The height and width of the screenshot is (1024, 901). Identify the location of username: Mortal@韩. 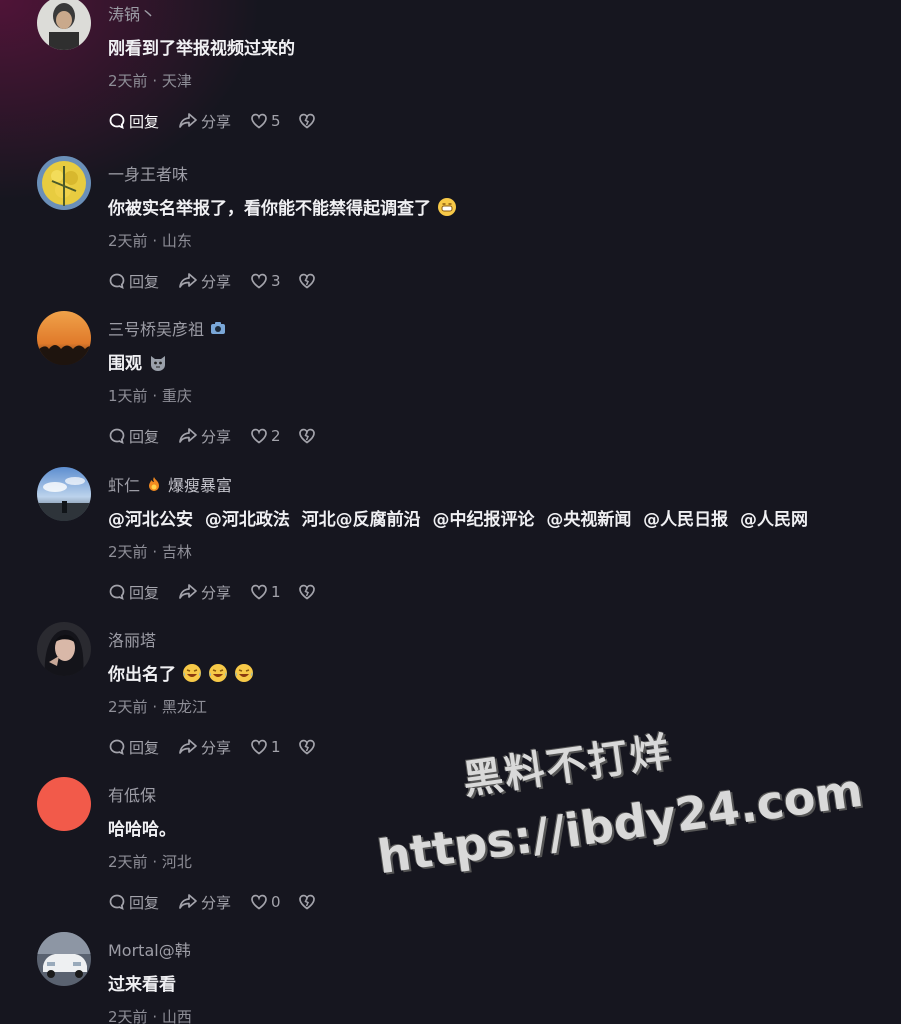
(149, 949).